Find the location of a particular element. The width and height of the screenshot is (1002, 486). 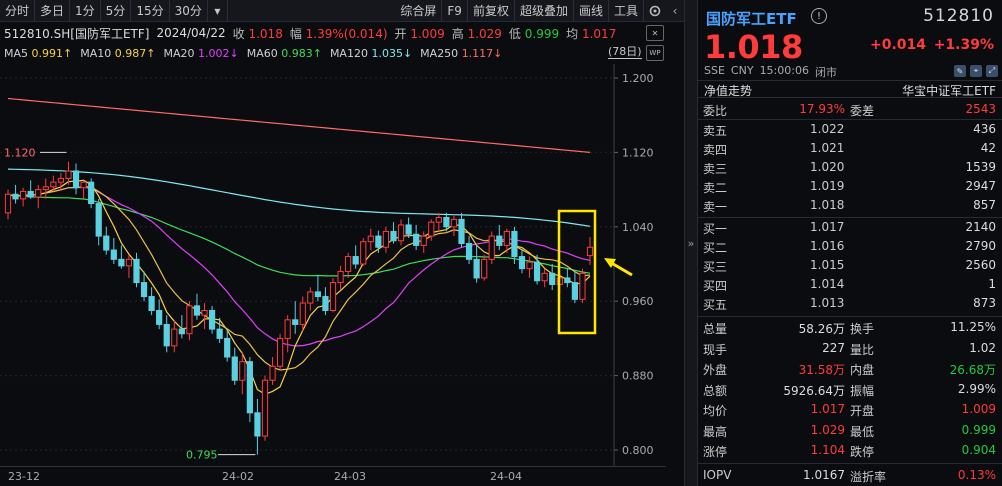

ask-level-label: 卖四 is located at coordinates (715, 150).